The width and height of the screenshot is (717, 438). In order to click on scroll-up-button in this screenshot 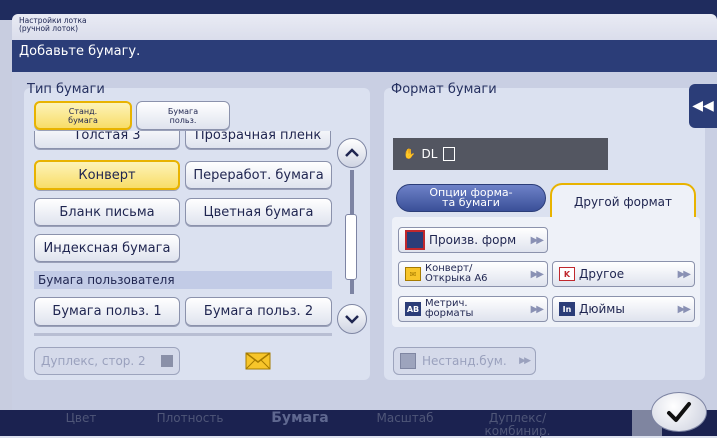, I will do `click(352, 153)`.